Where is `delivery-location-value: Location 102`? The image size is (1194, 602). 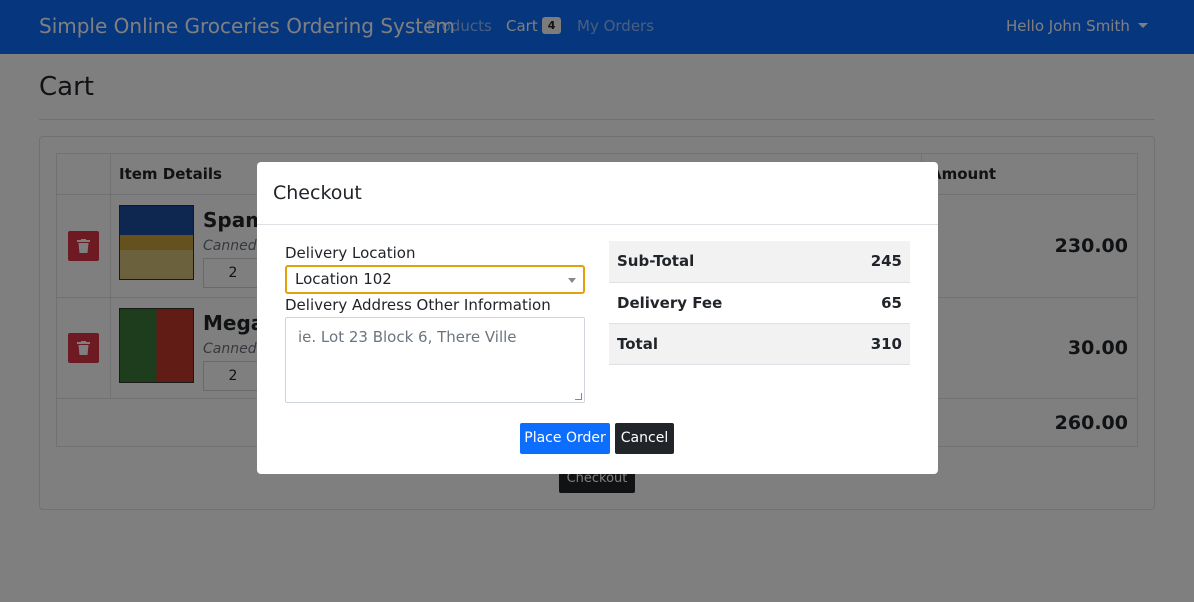 delivery-location-value: Location 102 is located at coordinates (343, 279).